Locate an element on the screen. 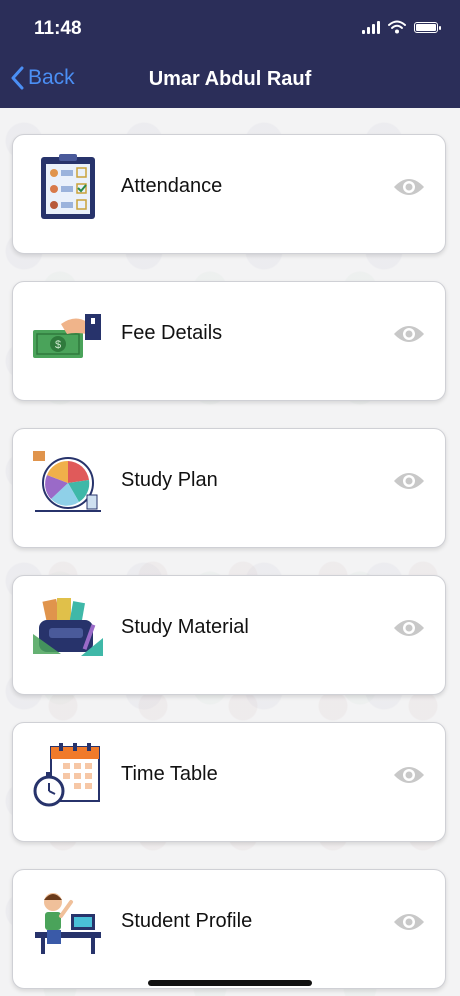  battery-icon is located at coordinates (427, 27).